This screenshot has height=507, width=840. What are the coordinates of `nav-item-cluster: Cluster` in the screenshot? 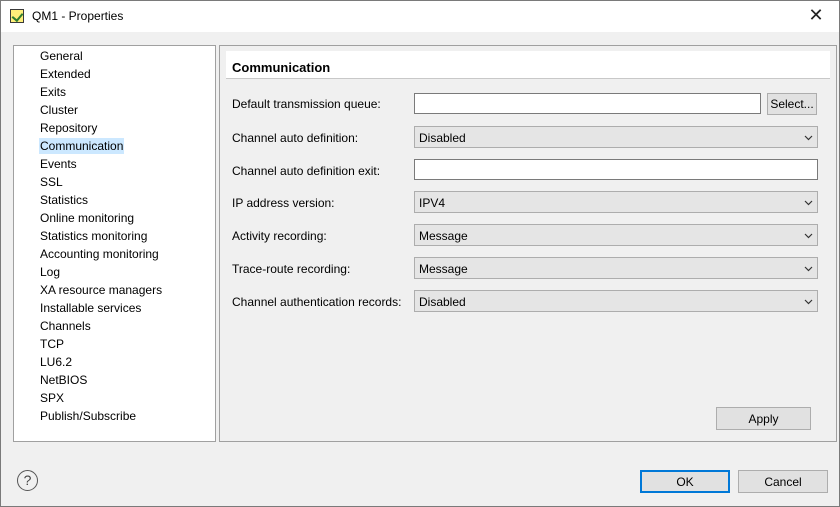 It's located at (59, 110).